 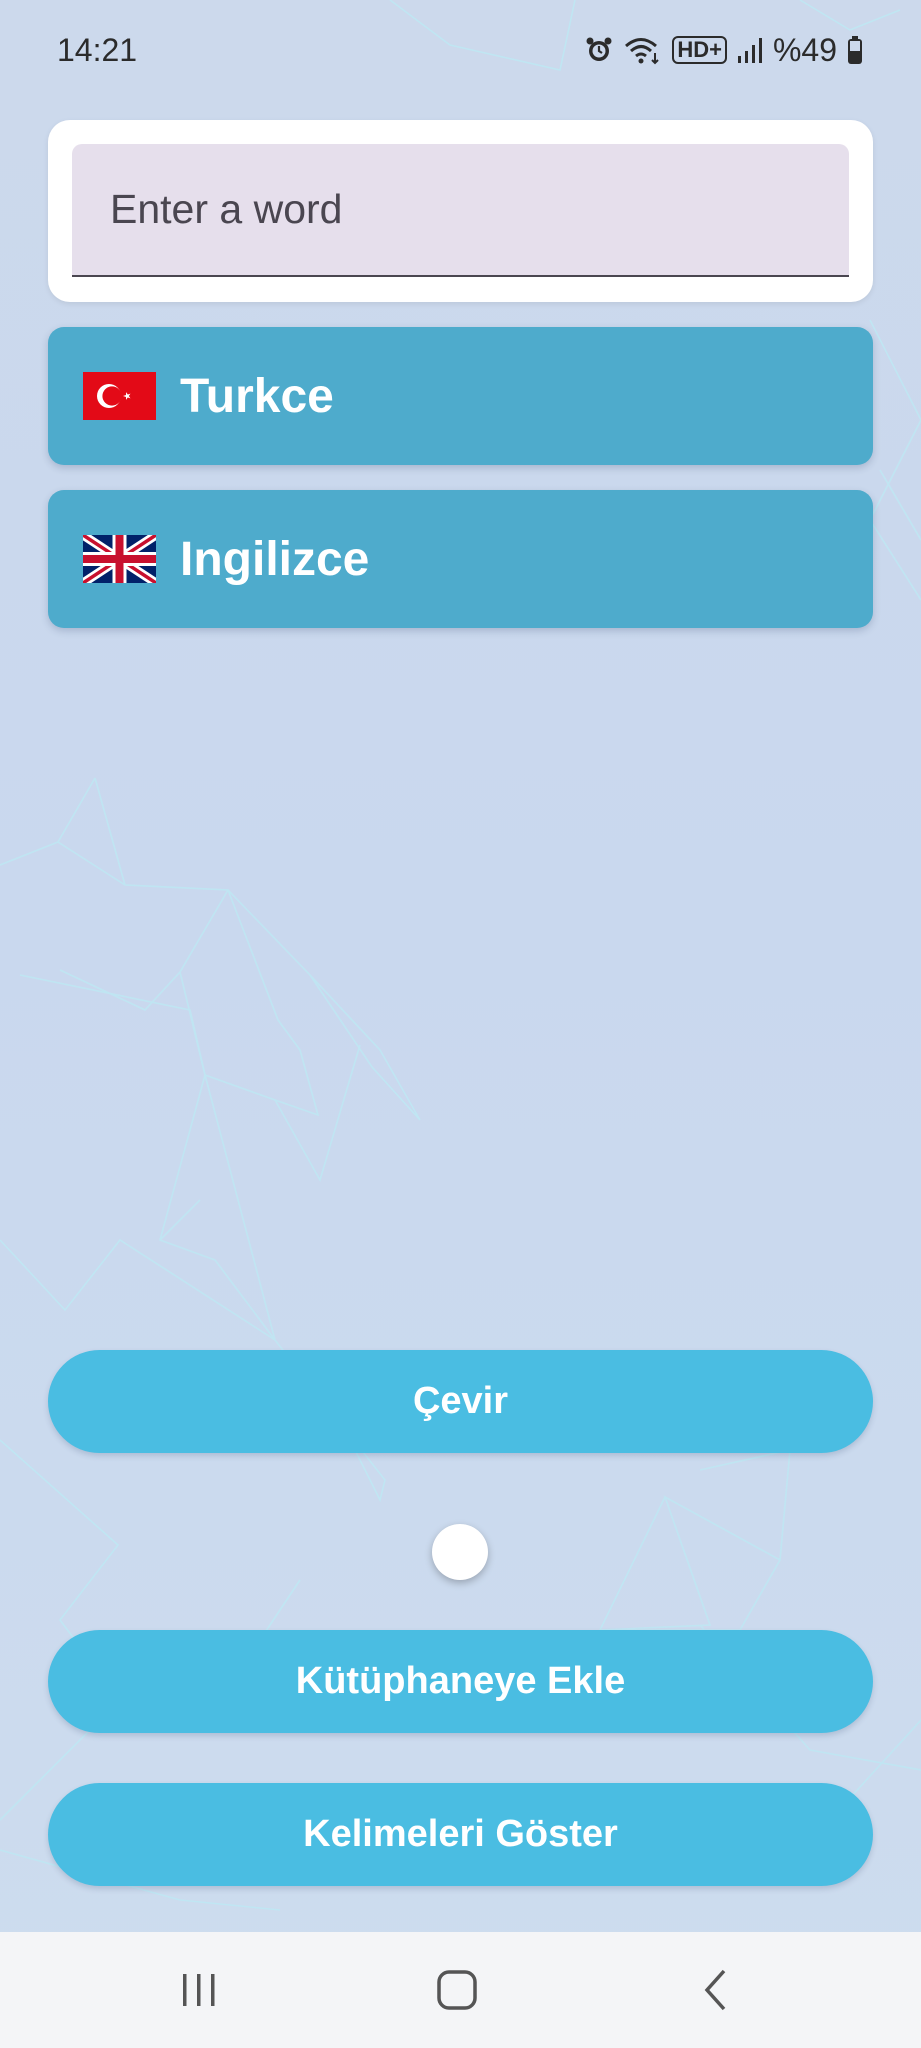 What do you see at coordinates (460, 396) in the screenshot?
I see `language-turkish: Turkce` at bounding box center [460, 396].